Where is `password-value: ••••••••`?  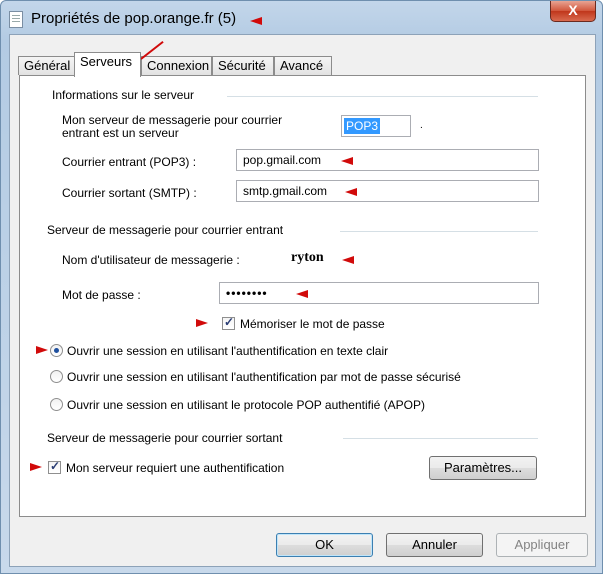 password-value: •••••••• is located at coordinates (247, 293).